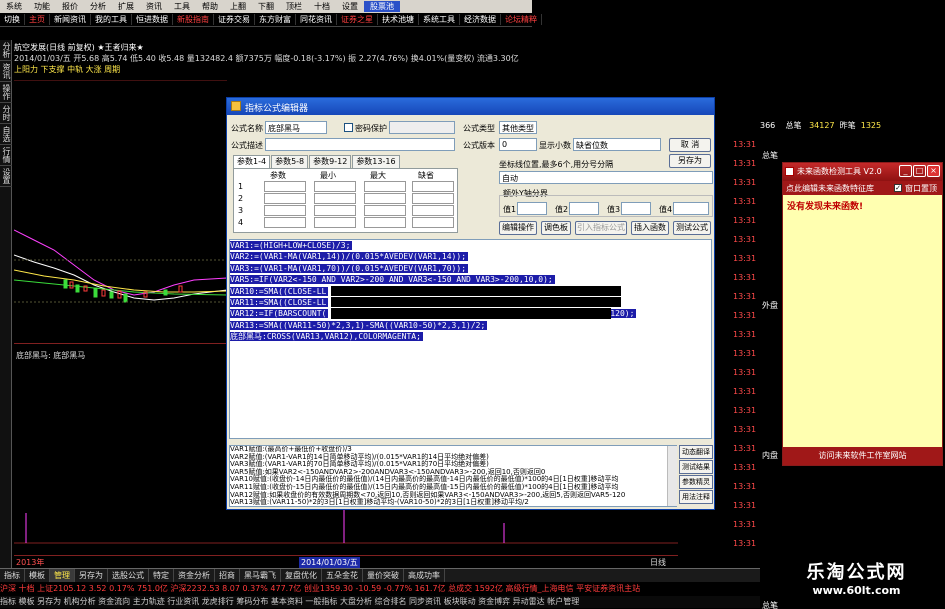 The image size is (945, 609). I want to click on formula-version-input: 0, so click(518, 144).